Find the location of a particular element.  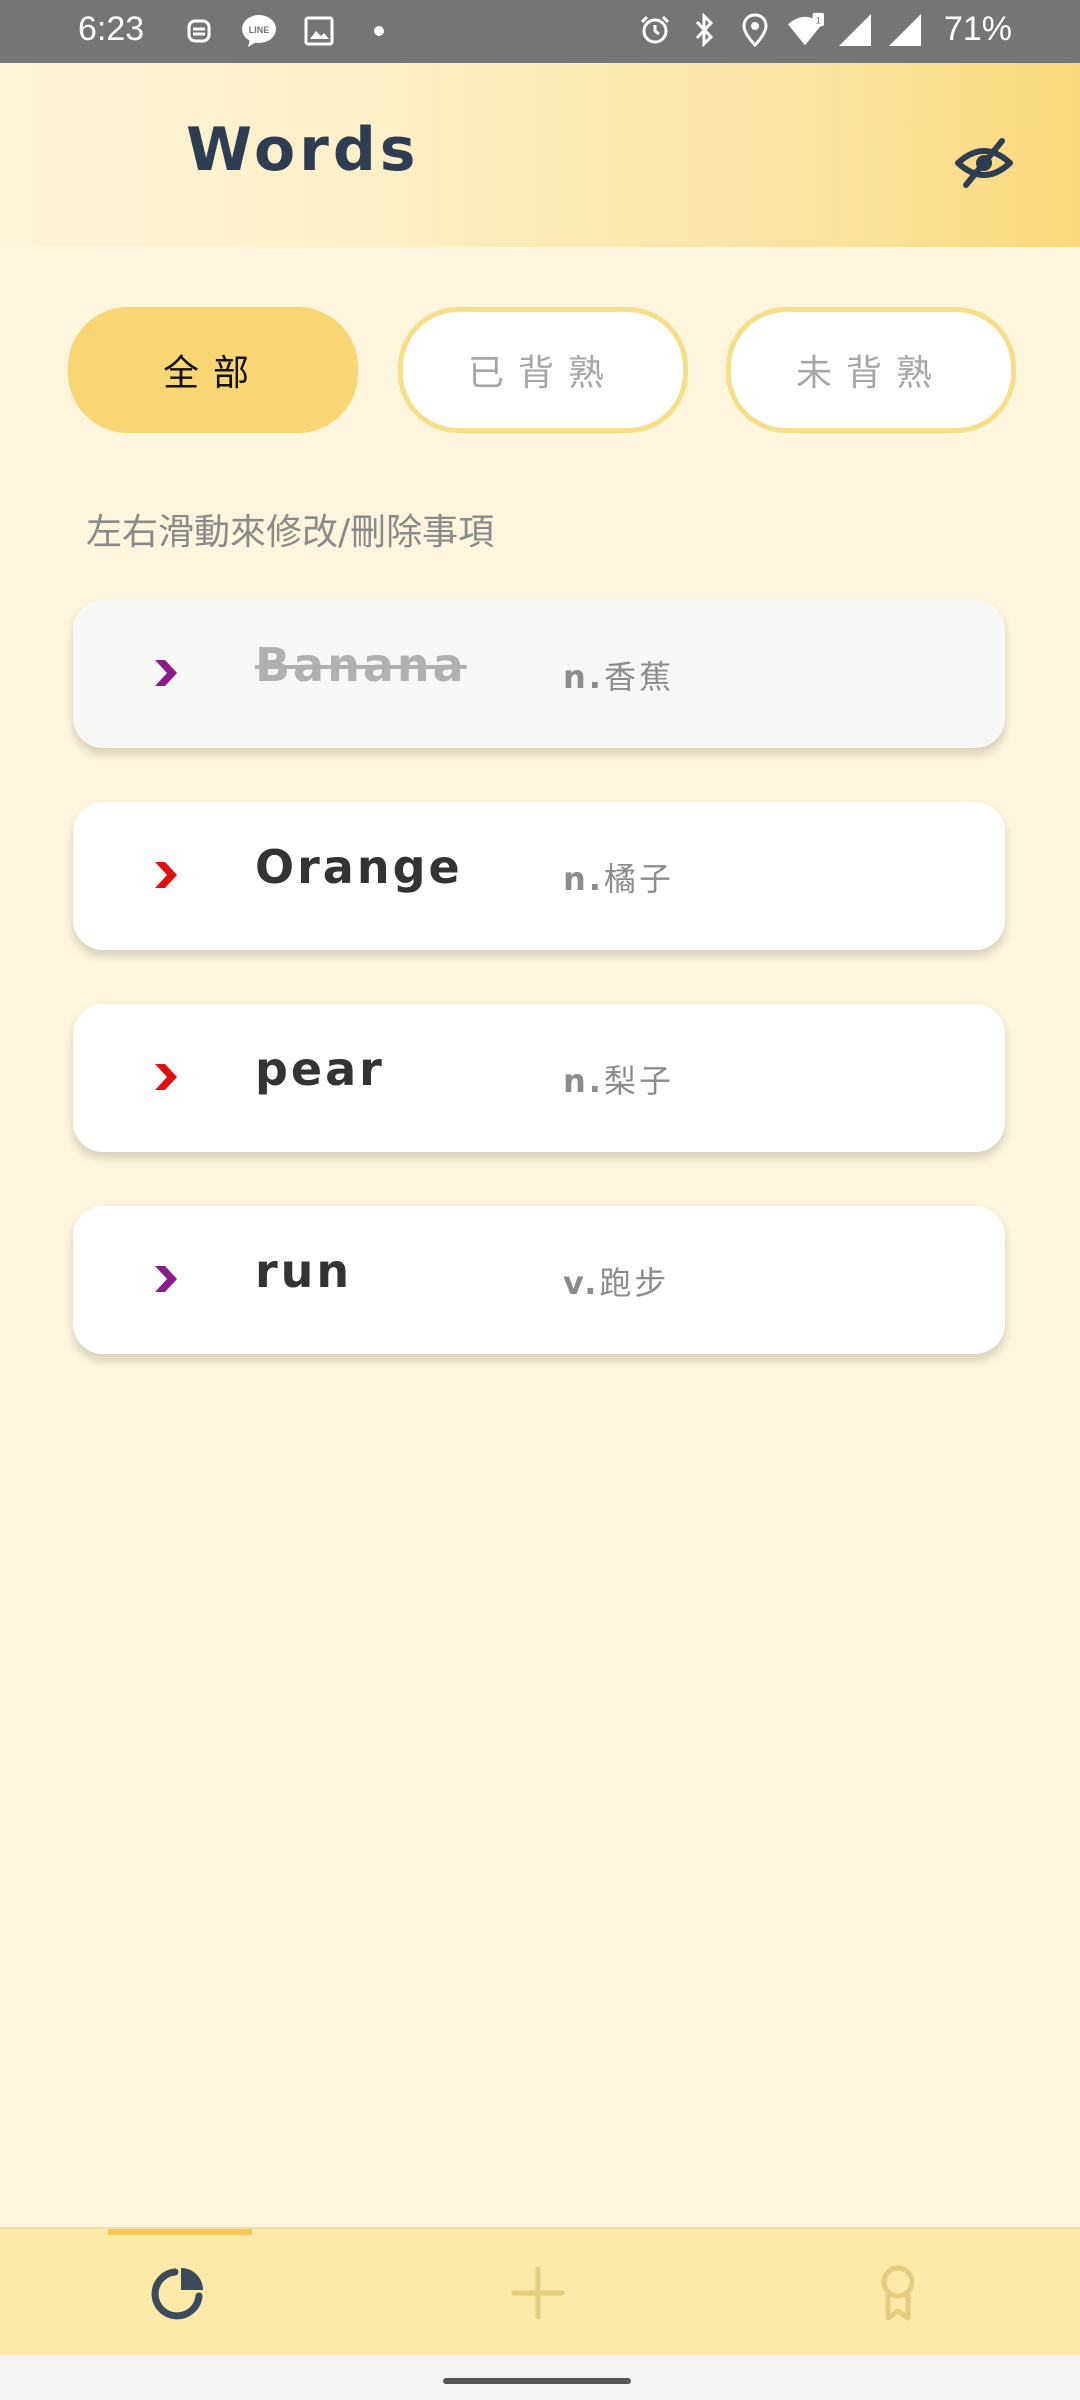

nav-add-button is located at coordinates (538, 2293).